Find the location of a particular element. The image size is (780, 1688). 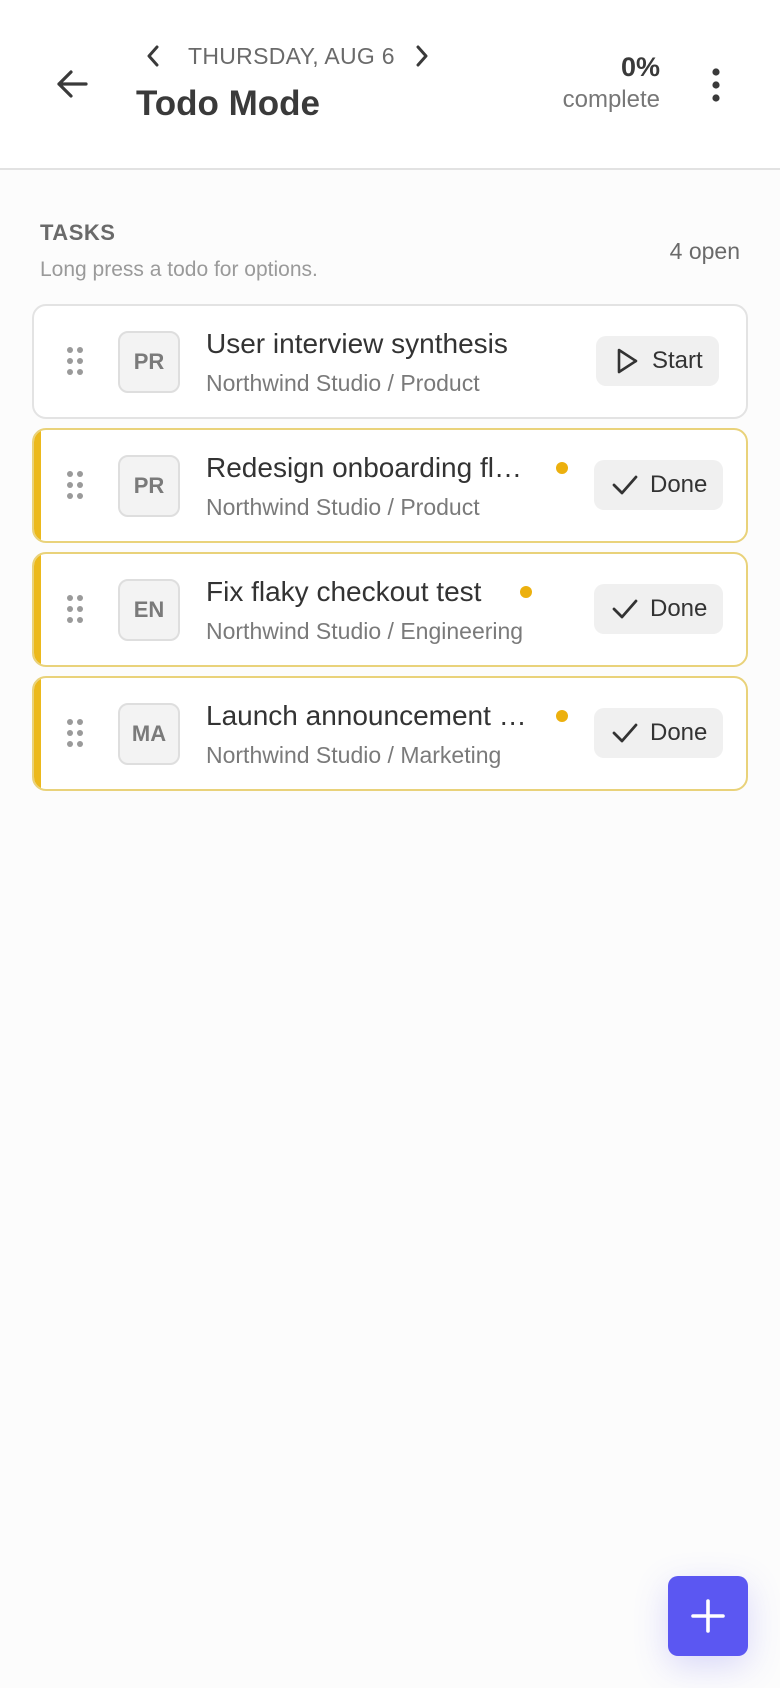

arrow-left-icon is located at coordinates (72, 84).